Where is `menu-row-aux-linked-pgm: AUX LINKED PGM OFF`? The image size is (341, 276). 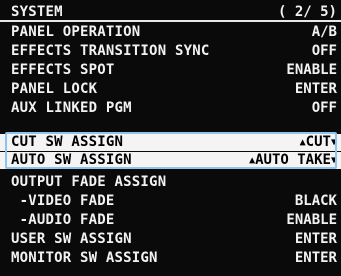 menu-row-aux-linked-pgm: AUX LINKED PGM OFF is located at coordinates (170, 106).